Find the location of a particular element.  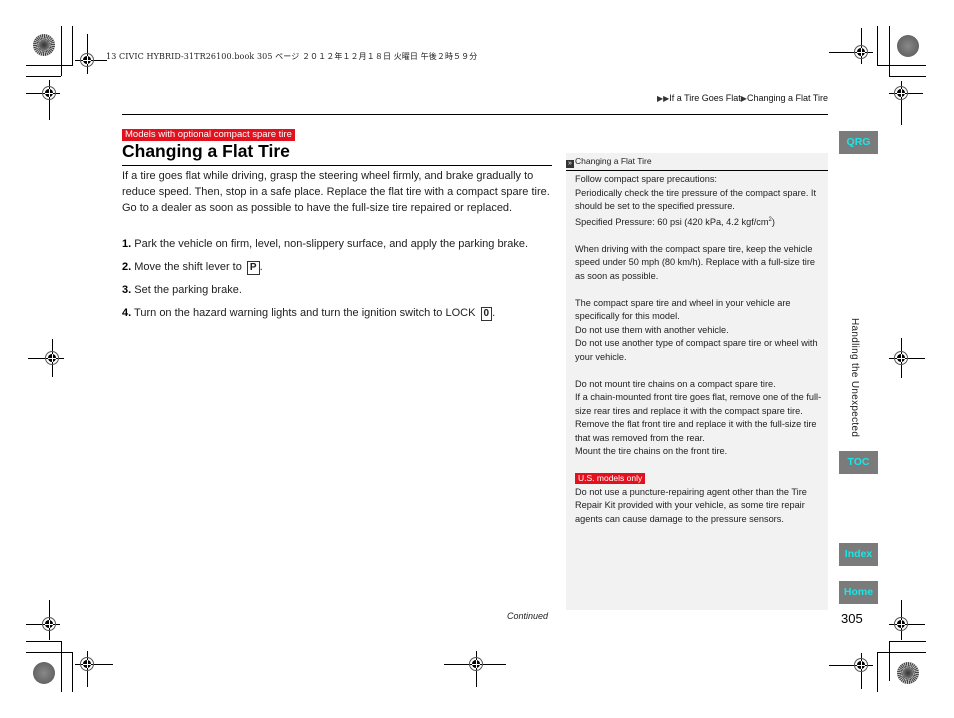

note-line: Follow compact spare precautions: is located at coordinates (646, 179).